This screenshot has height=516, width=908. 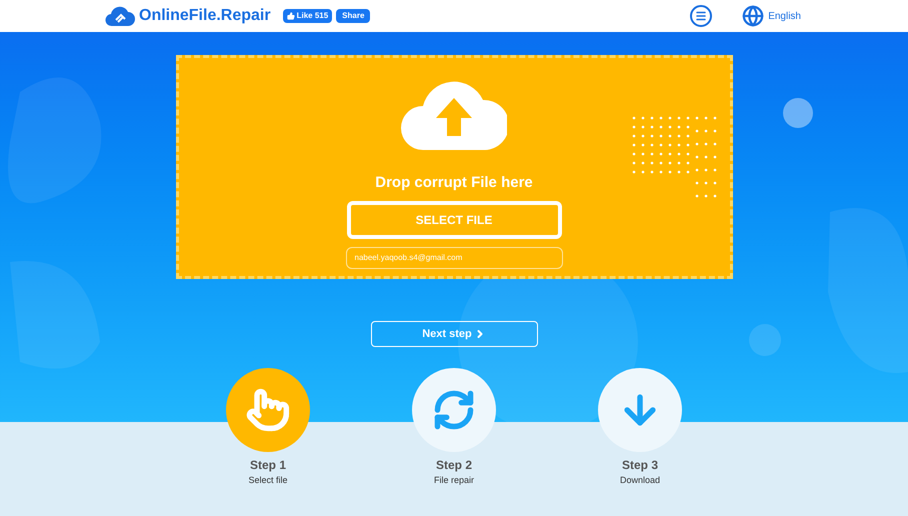 I want to click on share-button: Share, so click(x=353, y=16).